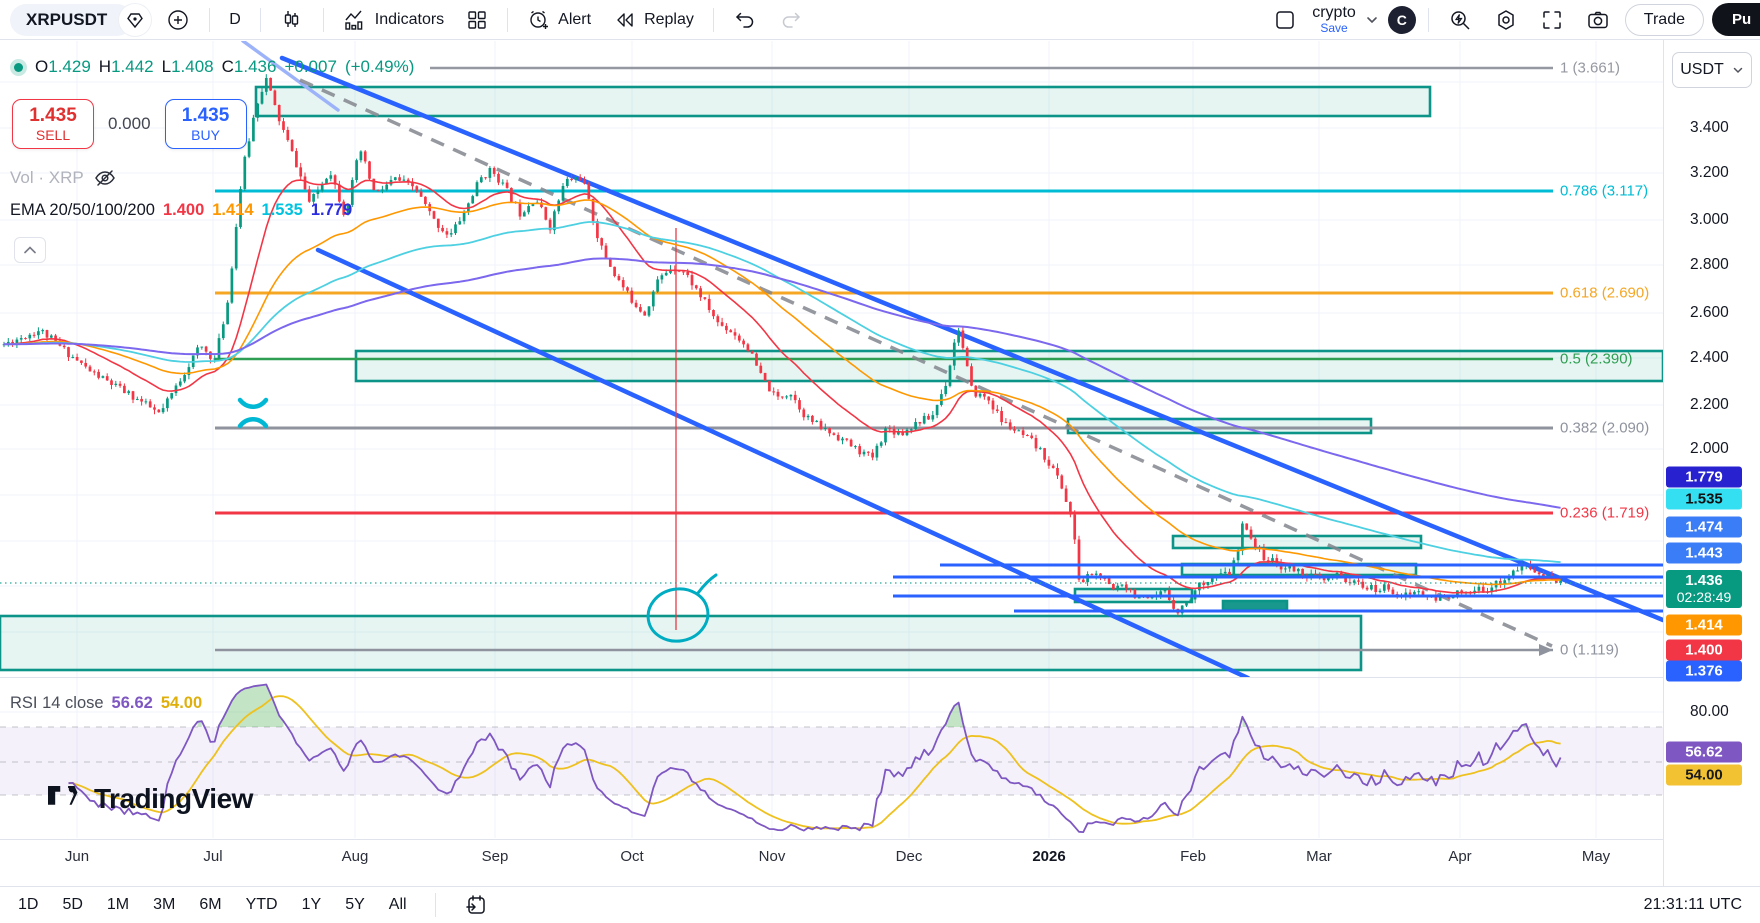 This screenshot has height=923, width=1760. I want to click on symbol-name: XRPUSDT, so click(67, 19).